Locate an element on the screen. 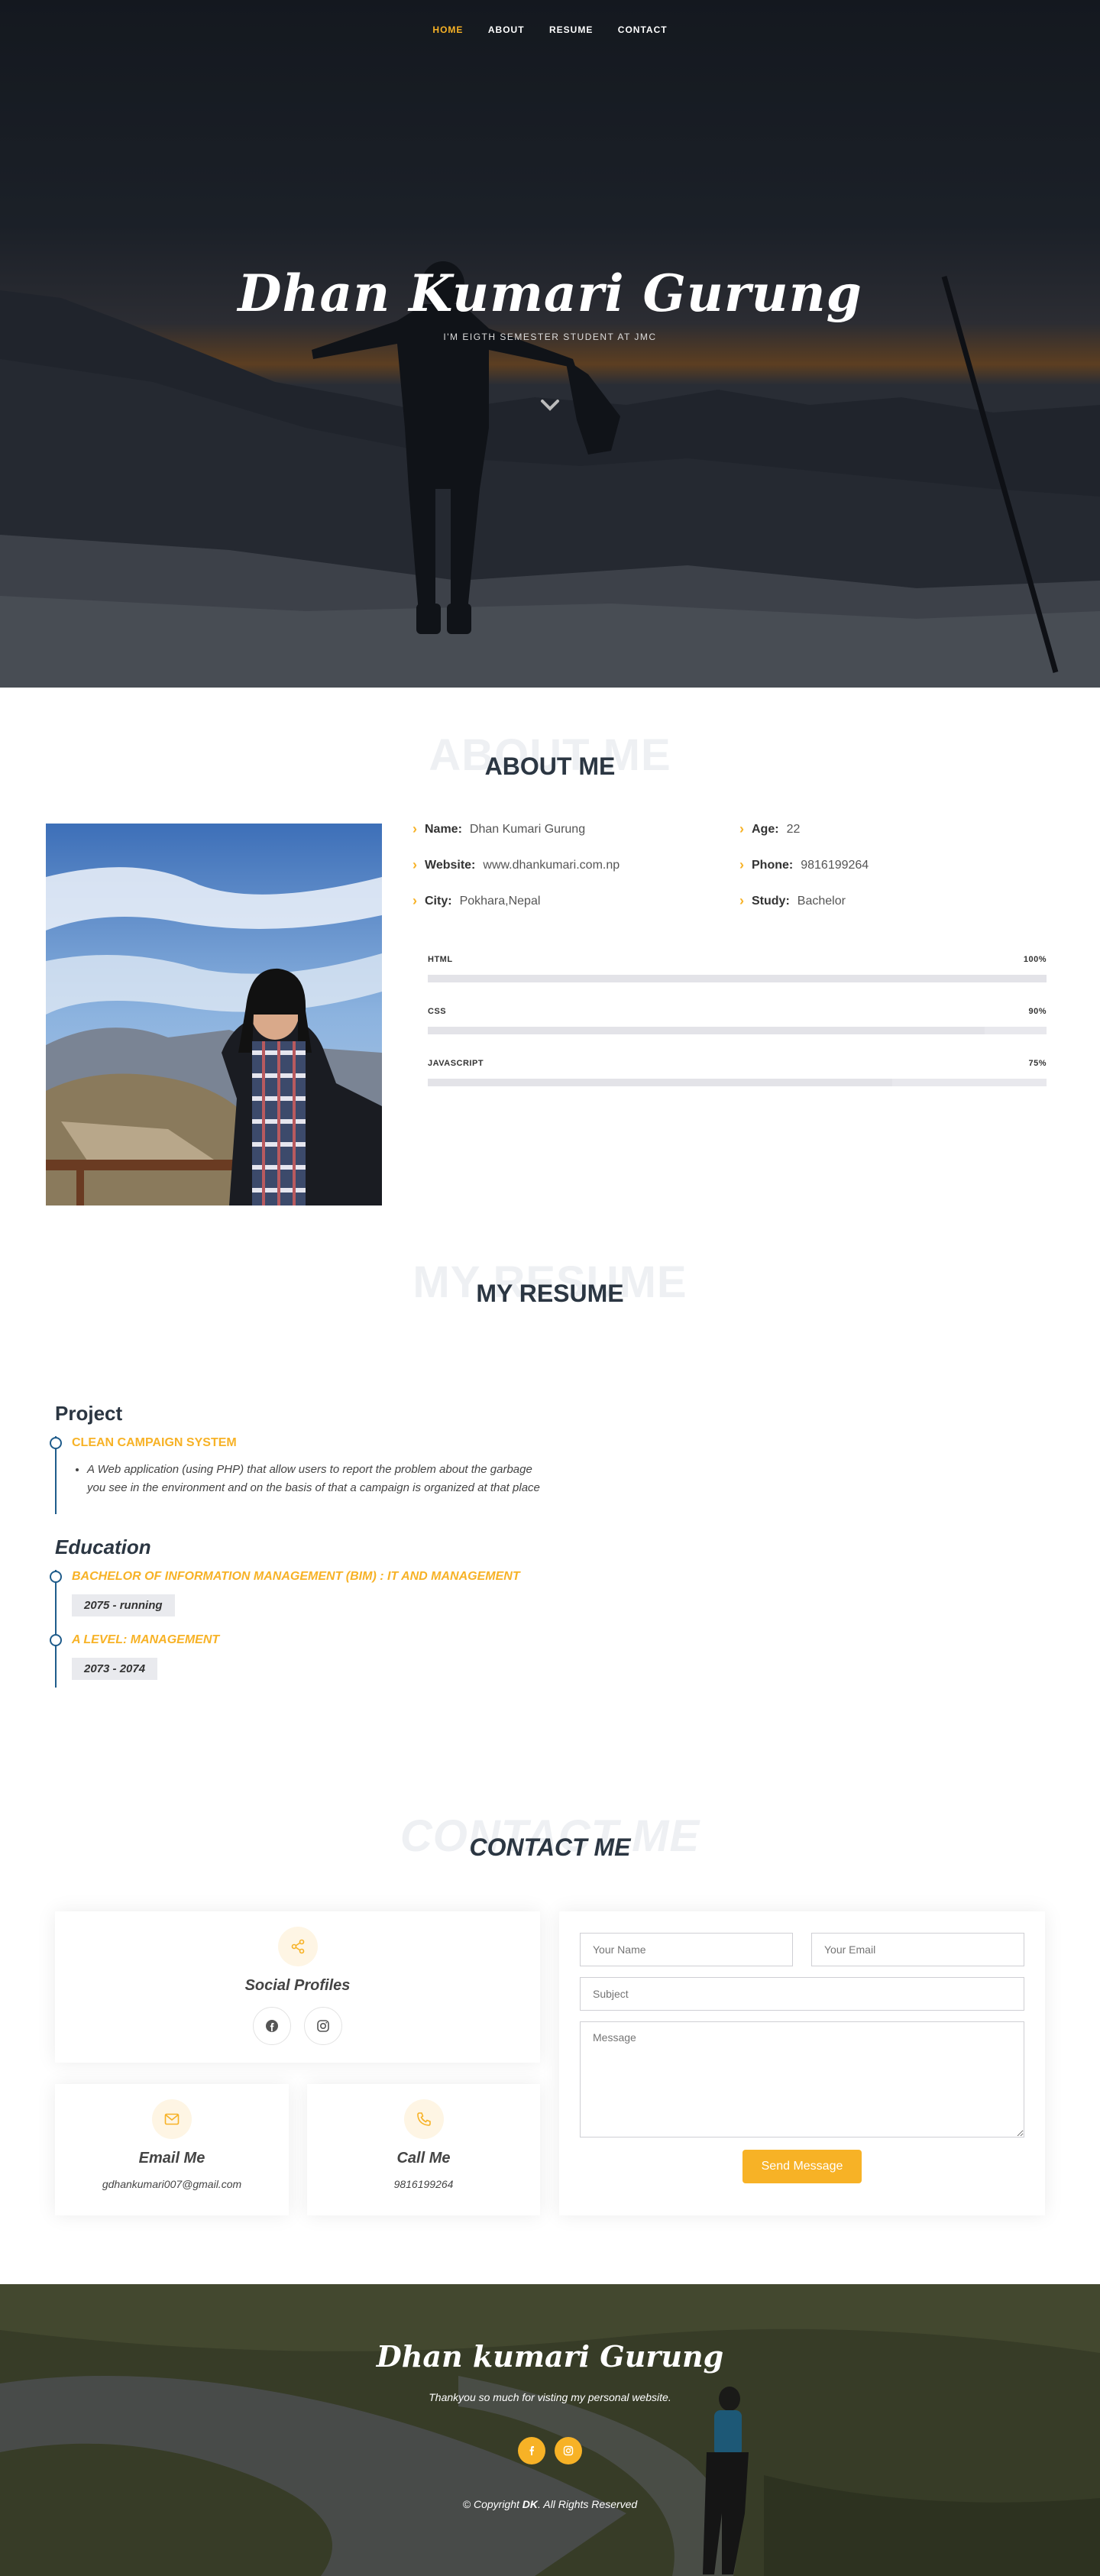  info-label: City: is located at coordinates (438, 901).